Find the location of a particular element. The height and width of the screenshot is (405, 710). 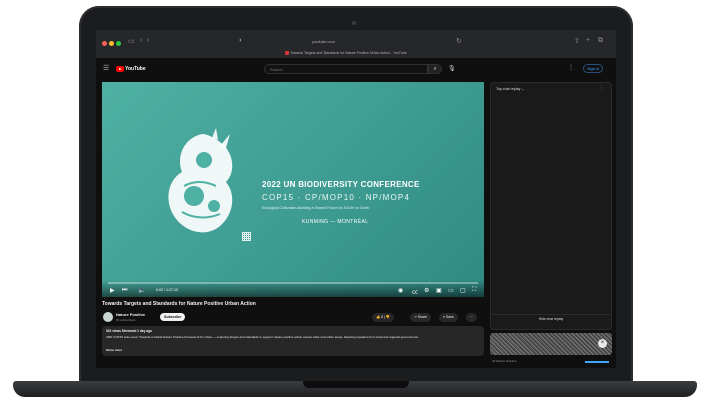

like-count: 6 is located at coordinates (382, 317).